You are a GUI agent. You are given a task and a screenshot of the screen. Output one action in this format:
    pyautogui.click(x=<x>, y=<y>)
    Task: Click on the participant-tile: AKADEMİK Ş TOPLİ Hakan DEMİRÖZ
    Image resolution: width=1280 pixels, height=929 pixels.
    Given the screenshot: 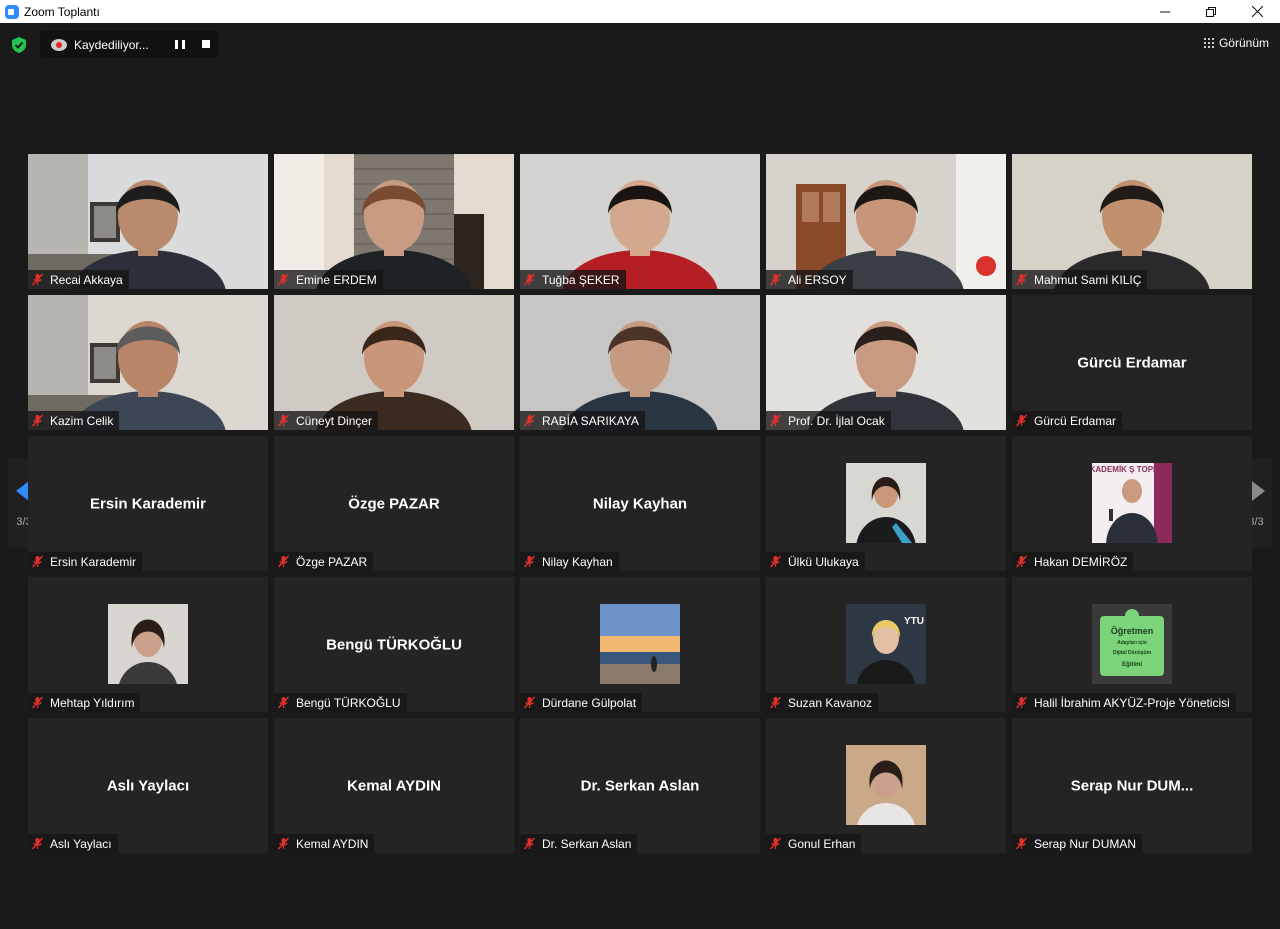 What is the action you would take?
    pyautogui.click(x=1132, y=503)
    